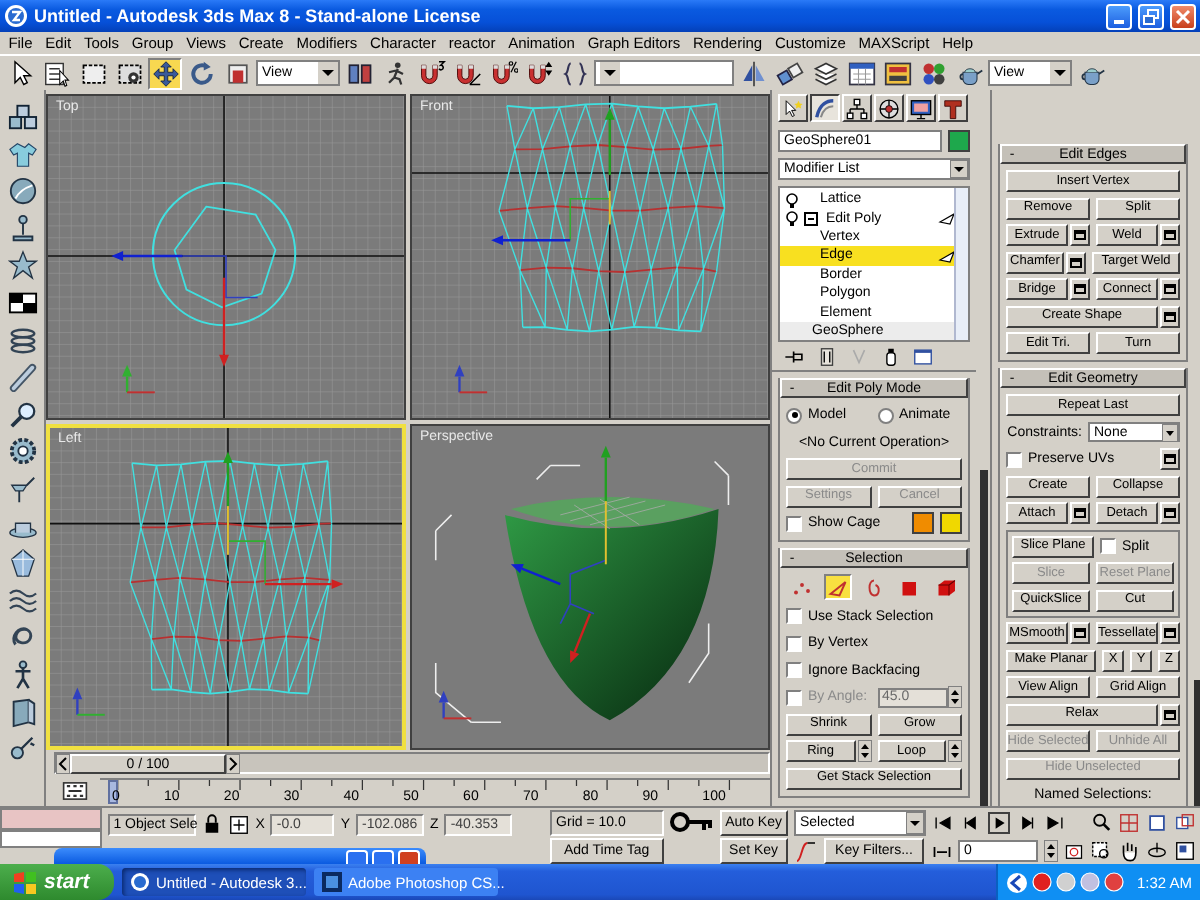 Image resolution: width=1200 pixels, height=900 pixels. What do you see at coordinates (51, 839) in the screenshot?
I see `script-output-field` at bounding box center [51, 839].